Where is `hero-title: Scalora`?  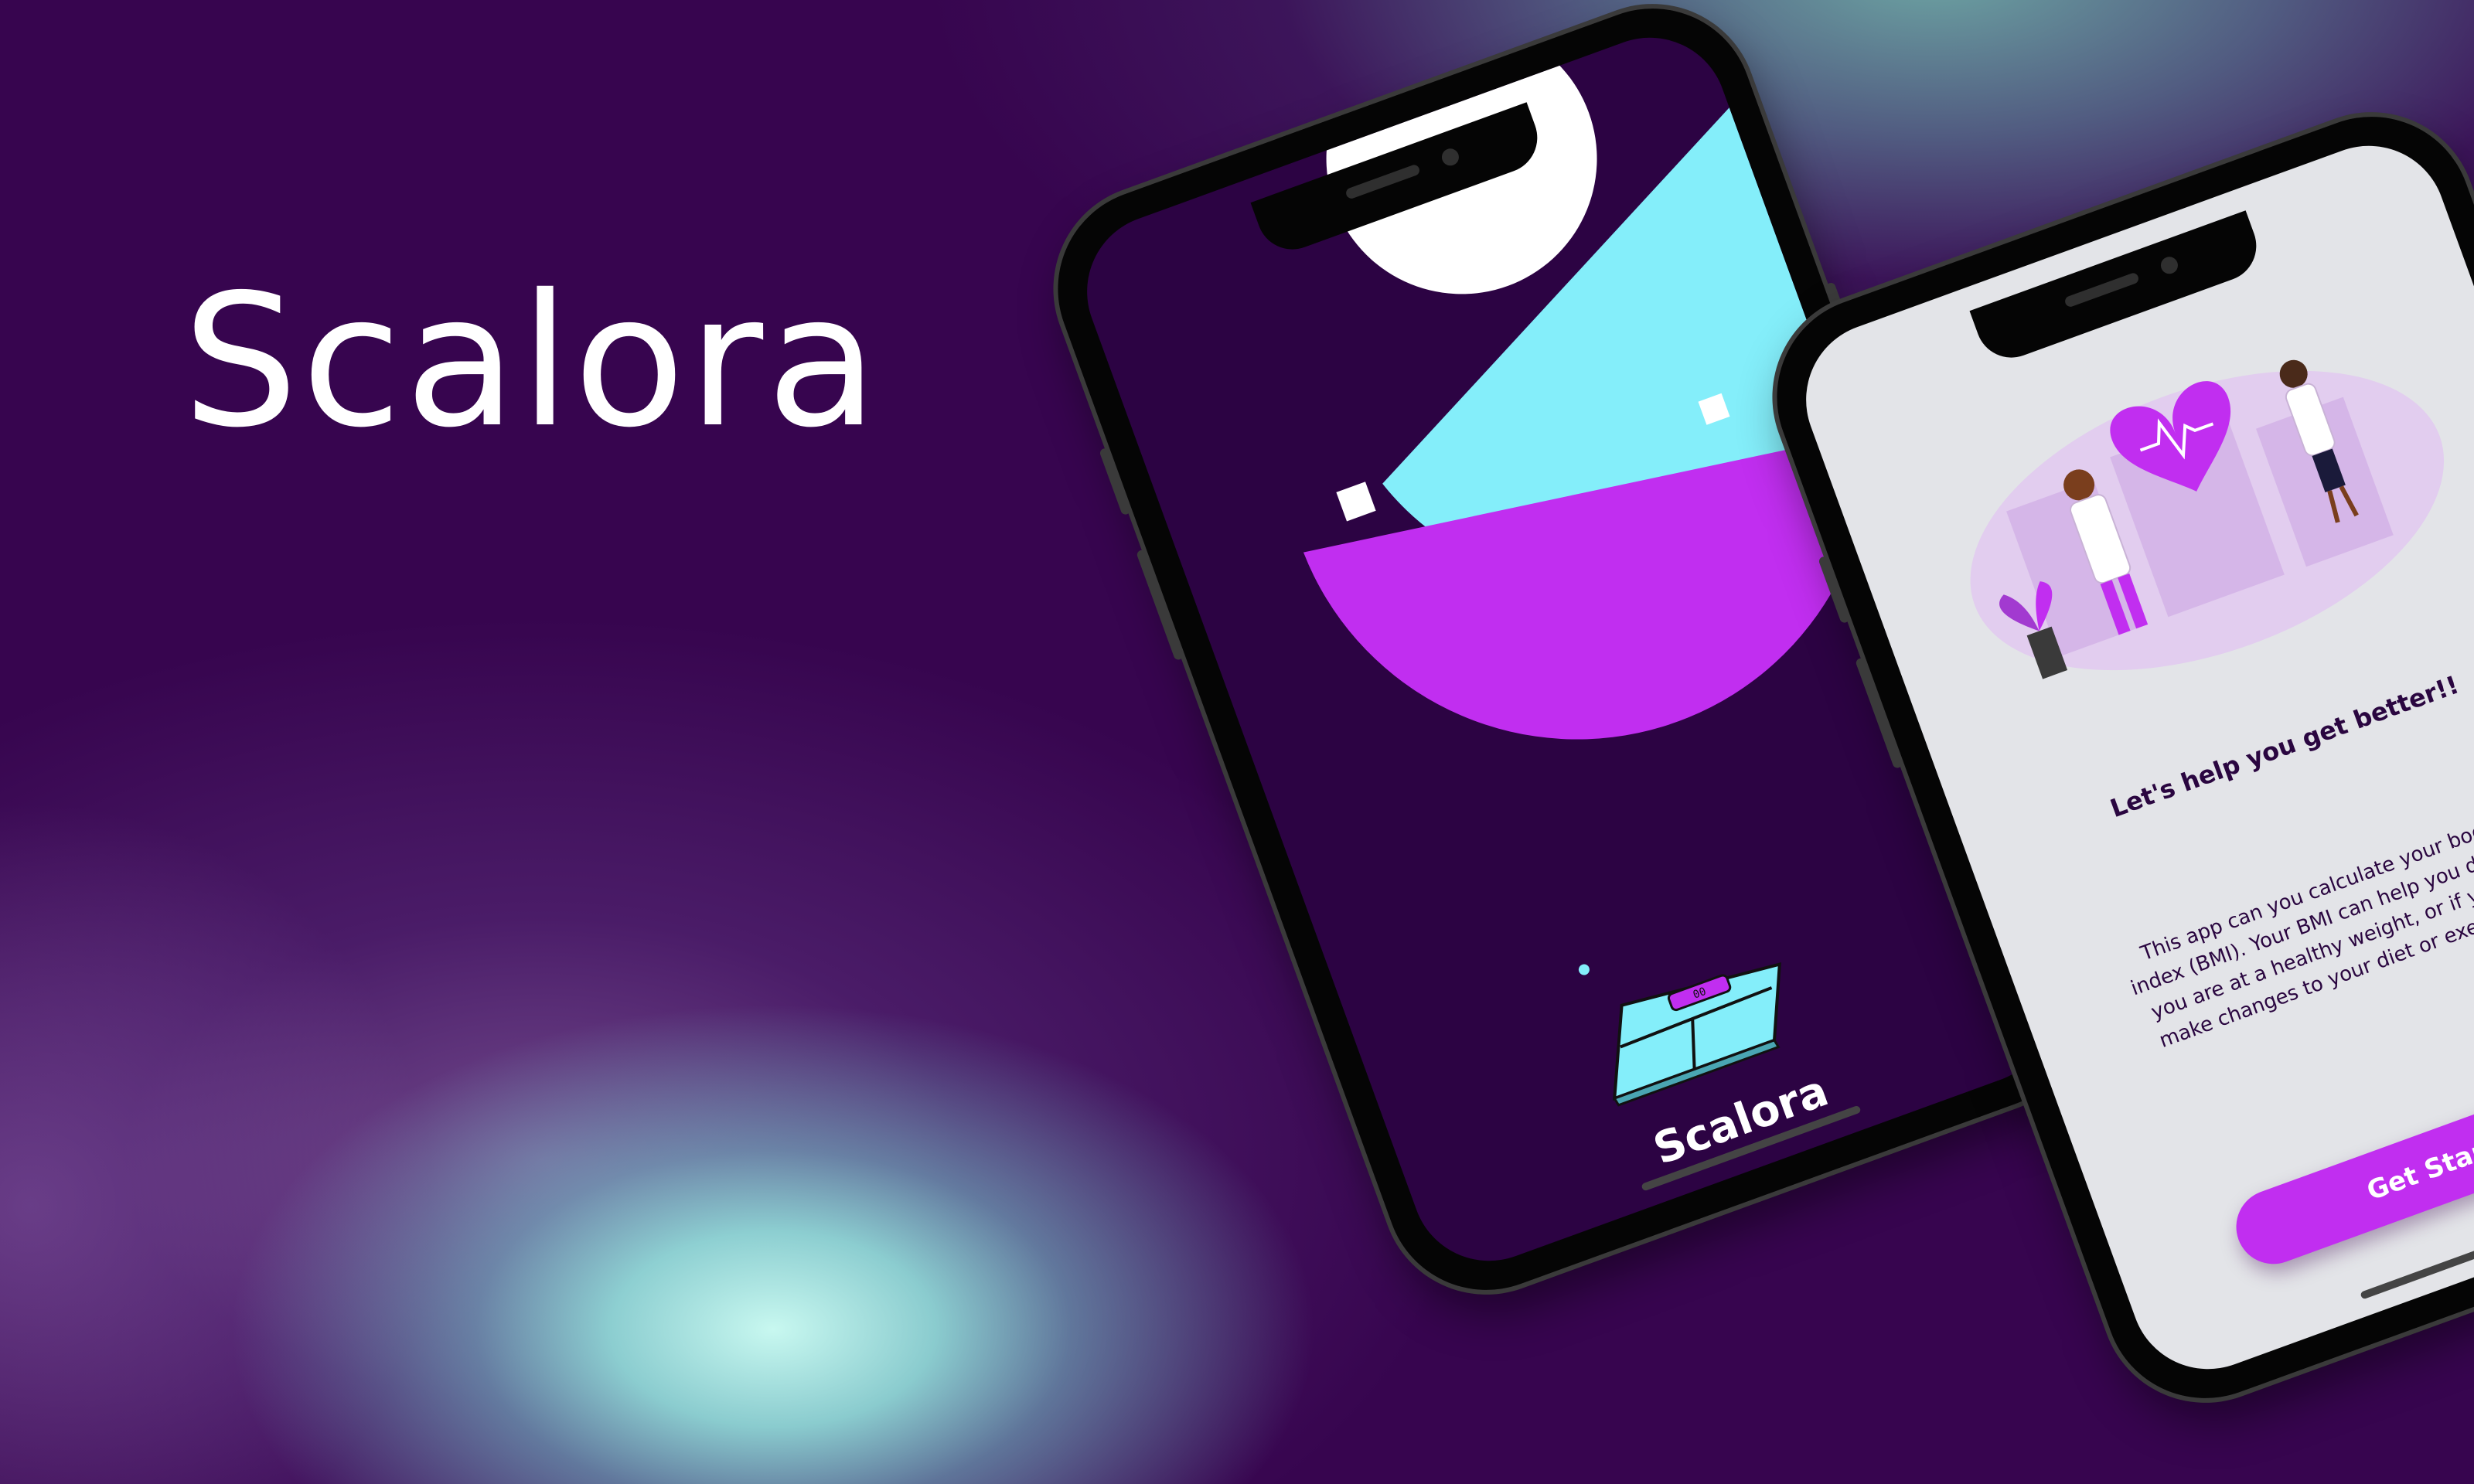 hero-title: Scalora is located at coordinates (531, 361).